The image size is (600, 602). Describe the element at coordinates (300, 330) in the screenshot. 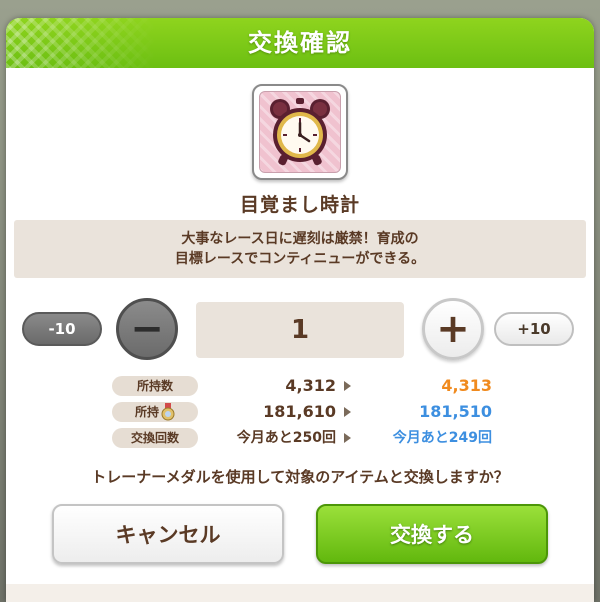

I see `quantity-value: 1` at that location.